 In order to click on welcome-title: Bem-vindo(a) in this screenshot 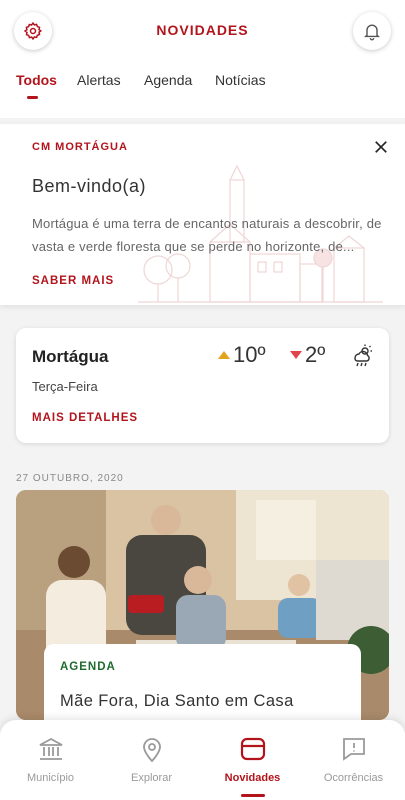, I will do `click(89, 186)`.